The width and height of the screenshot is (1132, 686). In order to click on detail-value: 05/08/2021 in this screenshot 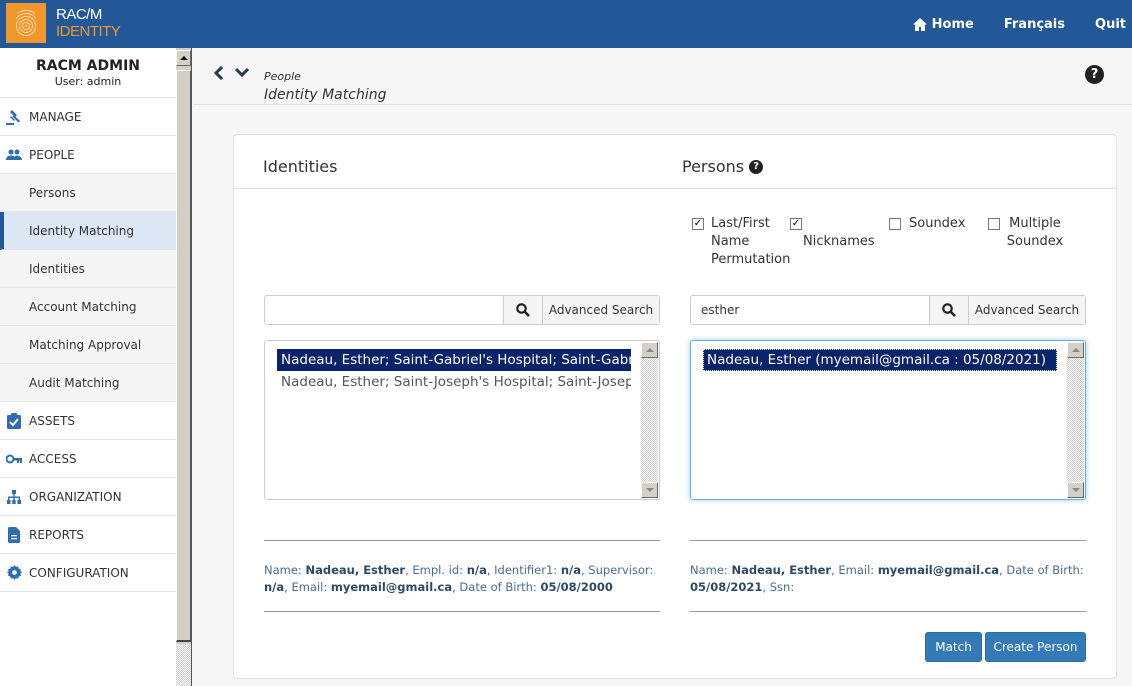, I will do `click(726, 587)`.